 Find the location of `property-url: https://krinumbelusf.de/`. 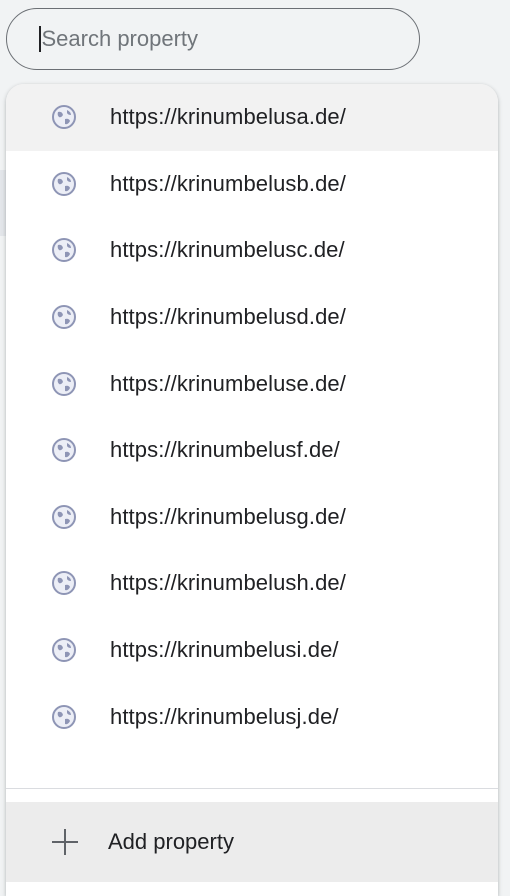

property-url: https://krinumbelusf.de/ is located at coordinates (225, 450).